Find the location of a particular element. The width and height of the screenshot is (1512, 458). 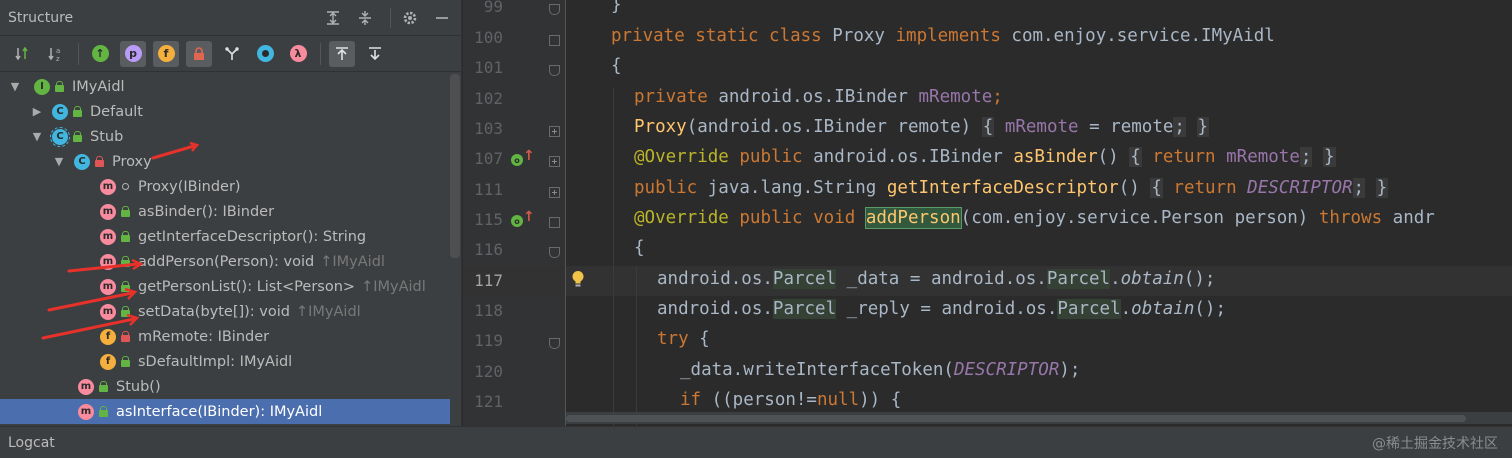

expand-all-icon is located at coordinates (333, 18).